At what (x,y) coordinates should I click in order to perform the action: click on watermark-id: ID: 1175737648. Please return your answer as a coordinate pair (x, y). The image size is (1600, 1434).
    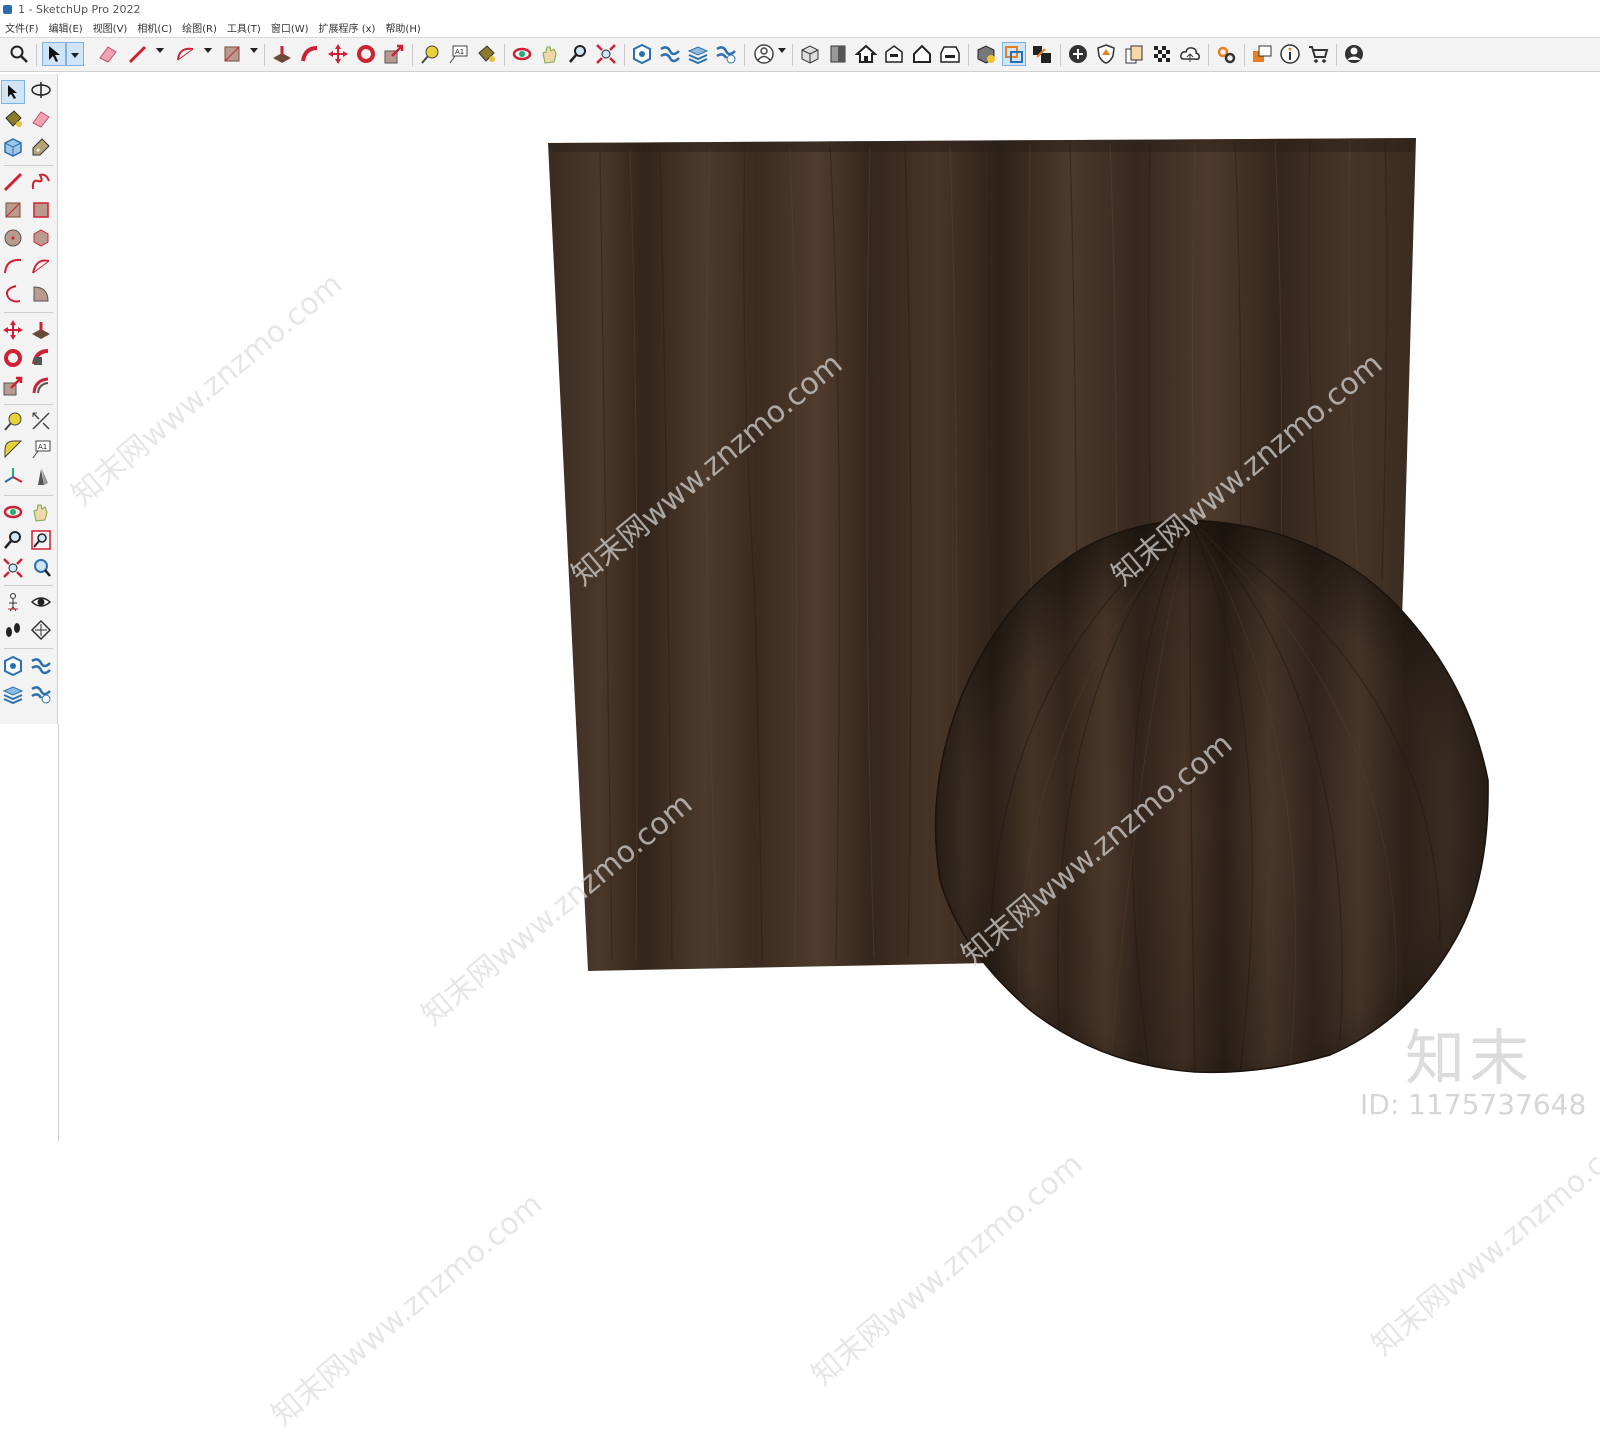
    Looking at the image, I should click on (1473, 1104).